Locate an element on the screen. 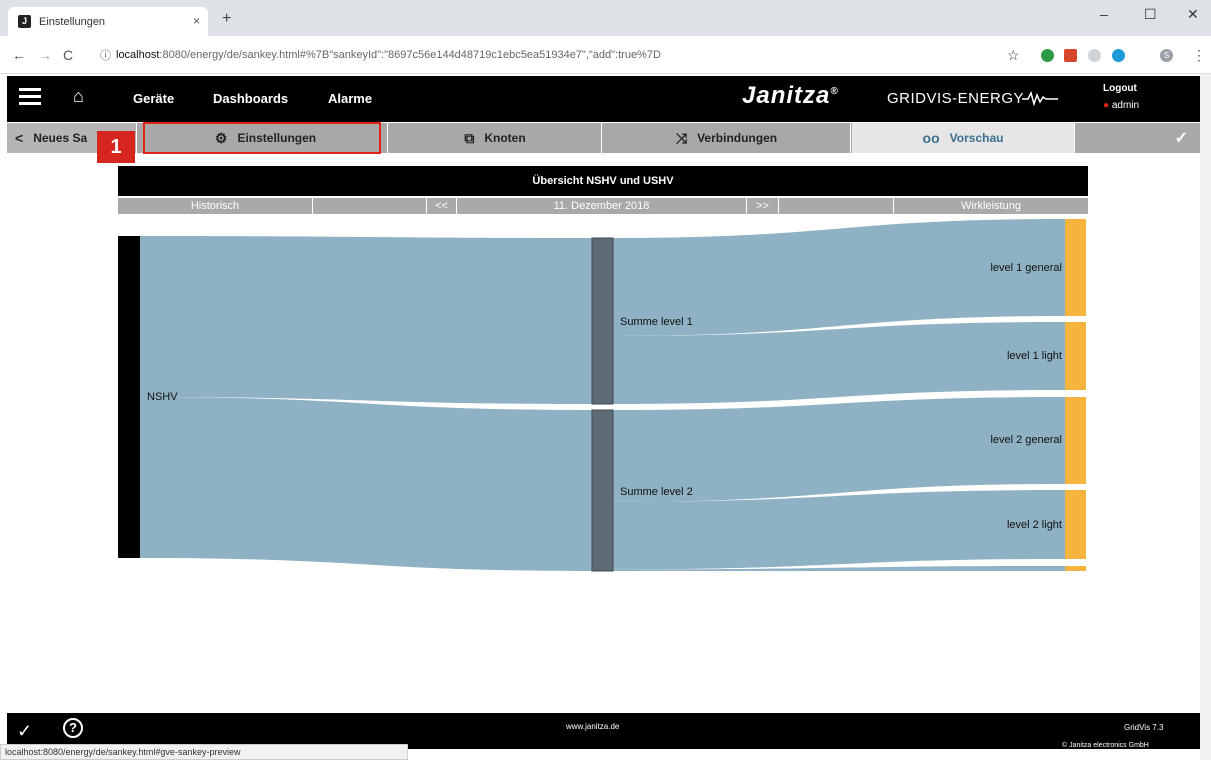 The width and height of the screenshot is (1211, 760). sankey-label-summe-level-2: Summe level 2 is located at coordinates (656, 492).